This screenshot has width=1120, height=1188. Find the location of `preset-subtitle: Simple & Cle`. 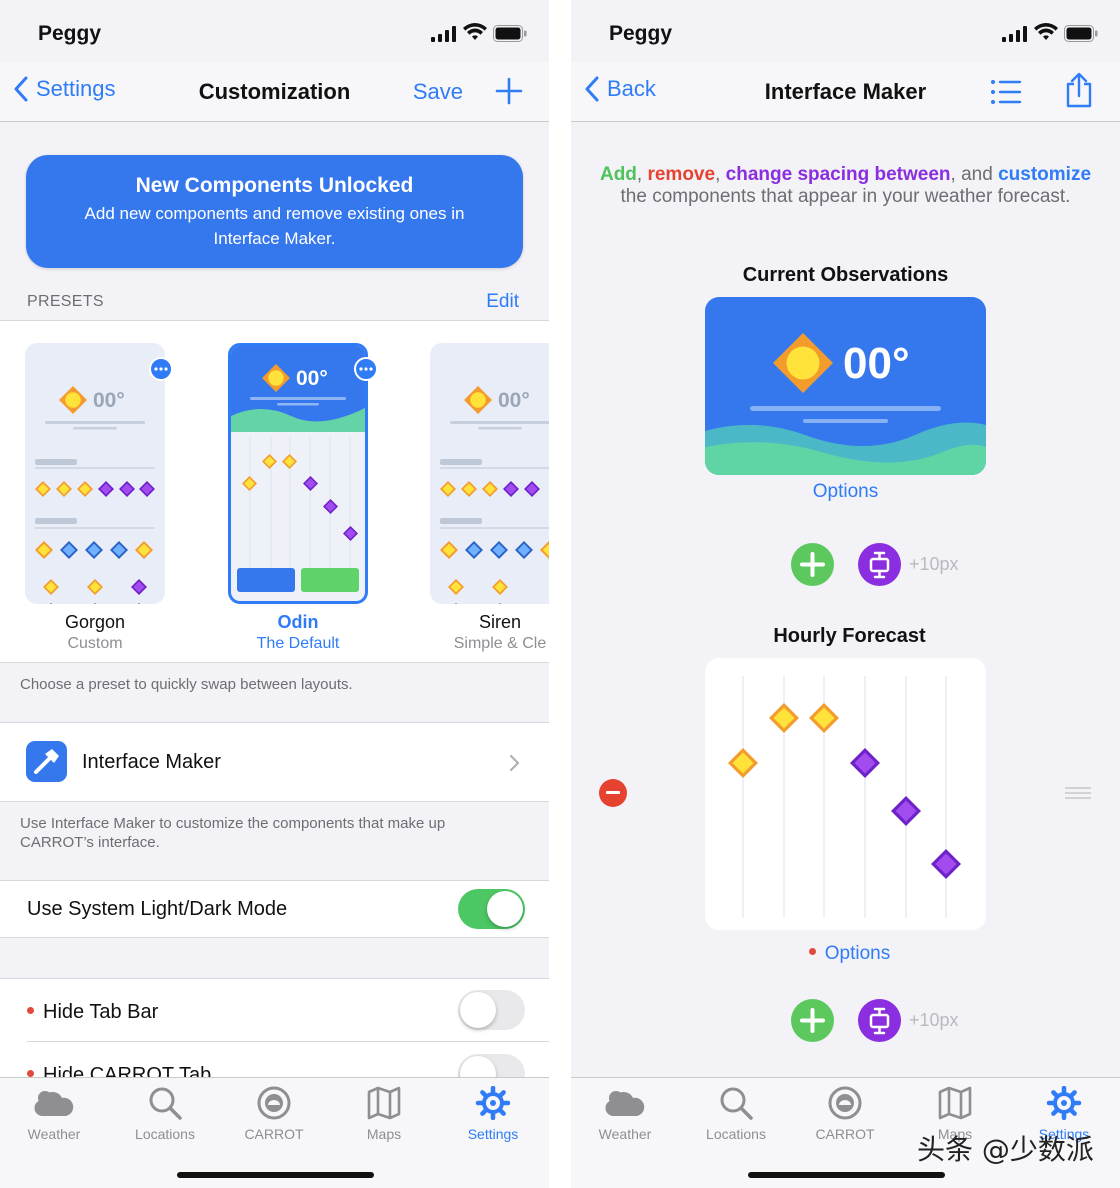

preset-subtitle: Simple & Cle is located at coordinates (500, 643).